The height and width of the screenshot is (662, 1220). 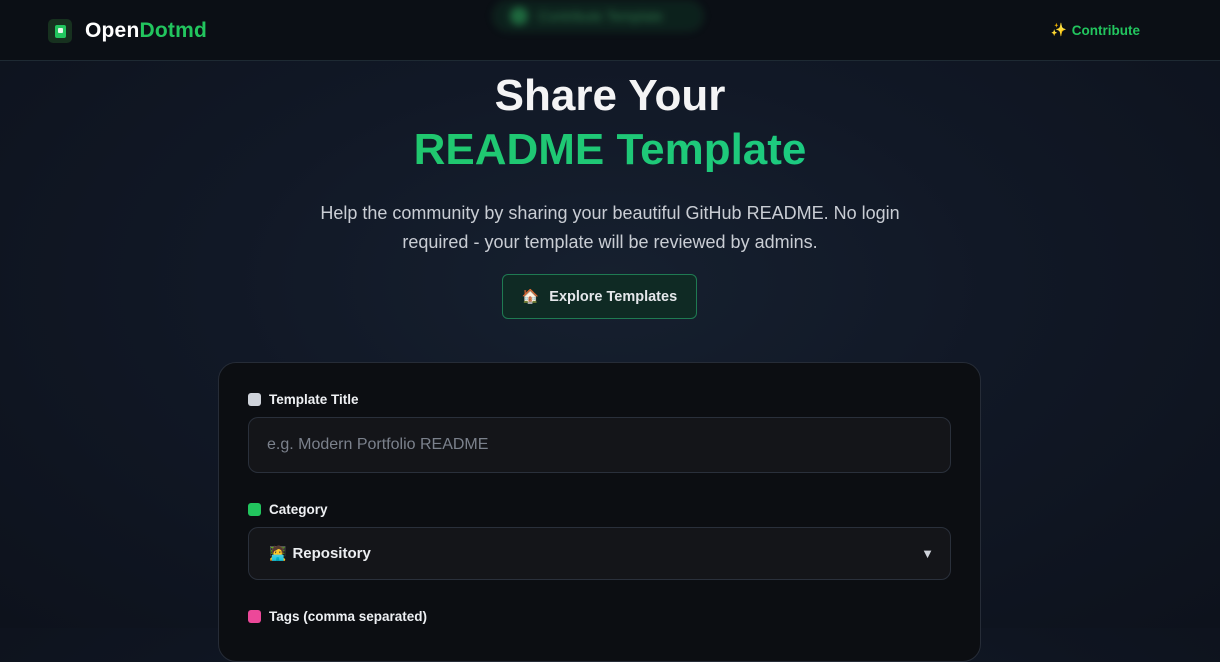 What do you see at coordinates (254, 509) in the screenshot?
I see `palette-icon` at bounding box center [254, 509].